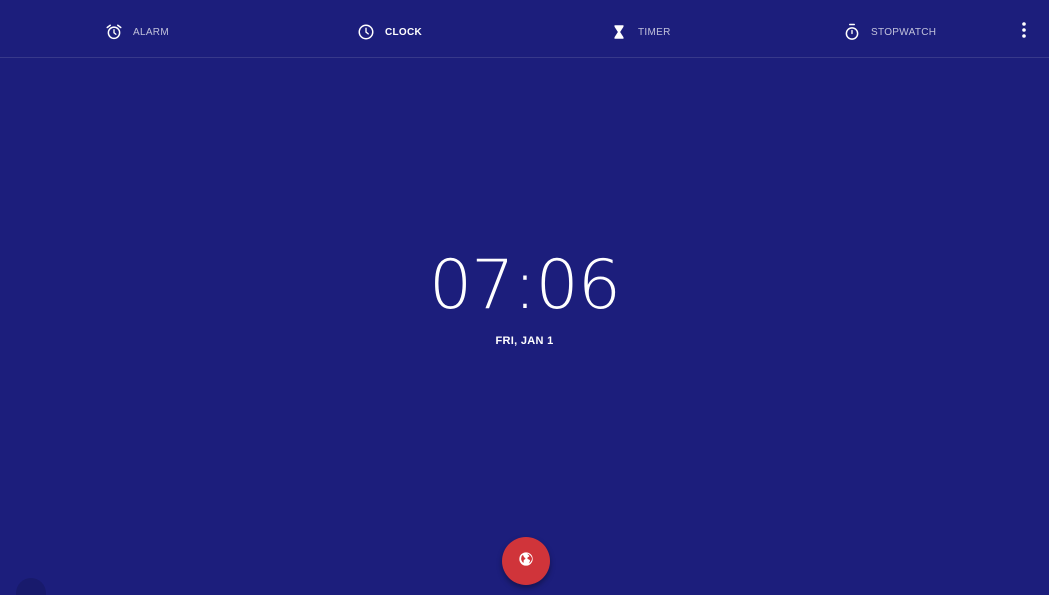  Describe the element at coordinates (525, 285) in the screenshot. I see `digital-clock-time: 07:06` at that location.